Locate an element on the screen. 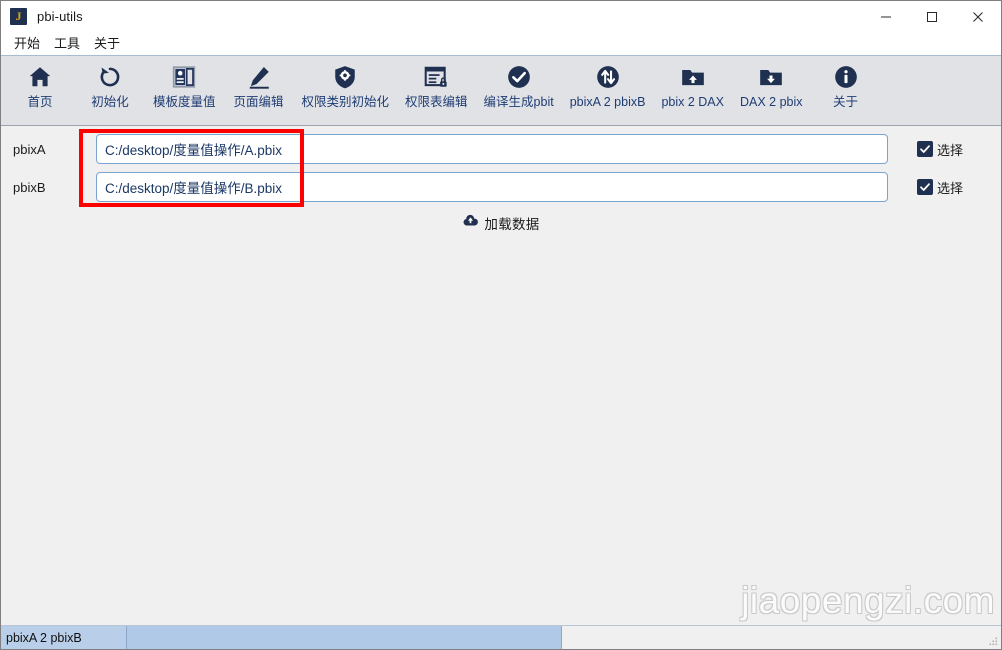 Image resolution: width=1002 pixels, height=650 pixels. folder-up-icon is located at coordinates (693, 77).